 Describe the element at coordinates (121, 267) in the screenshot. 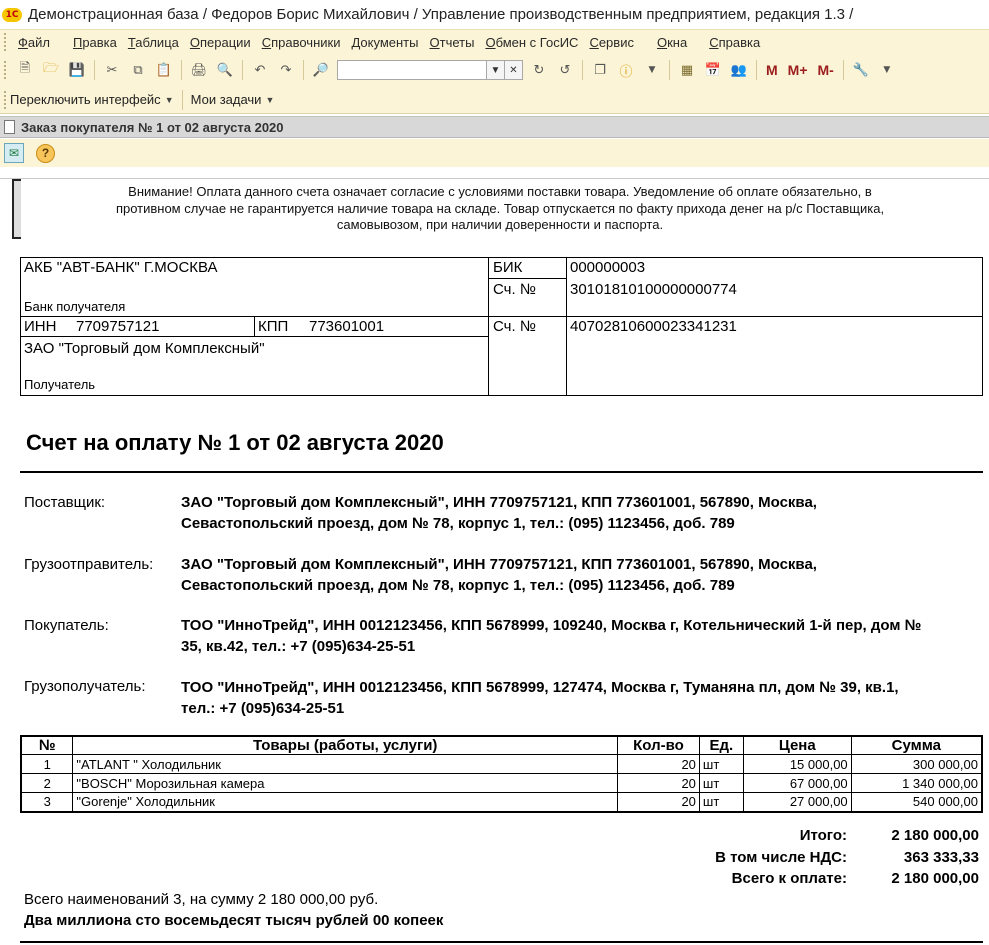

I see `bank-name: АКБ "АВТ-БАНК" Г.МОСКВА` at that location.